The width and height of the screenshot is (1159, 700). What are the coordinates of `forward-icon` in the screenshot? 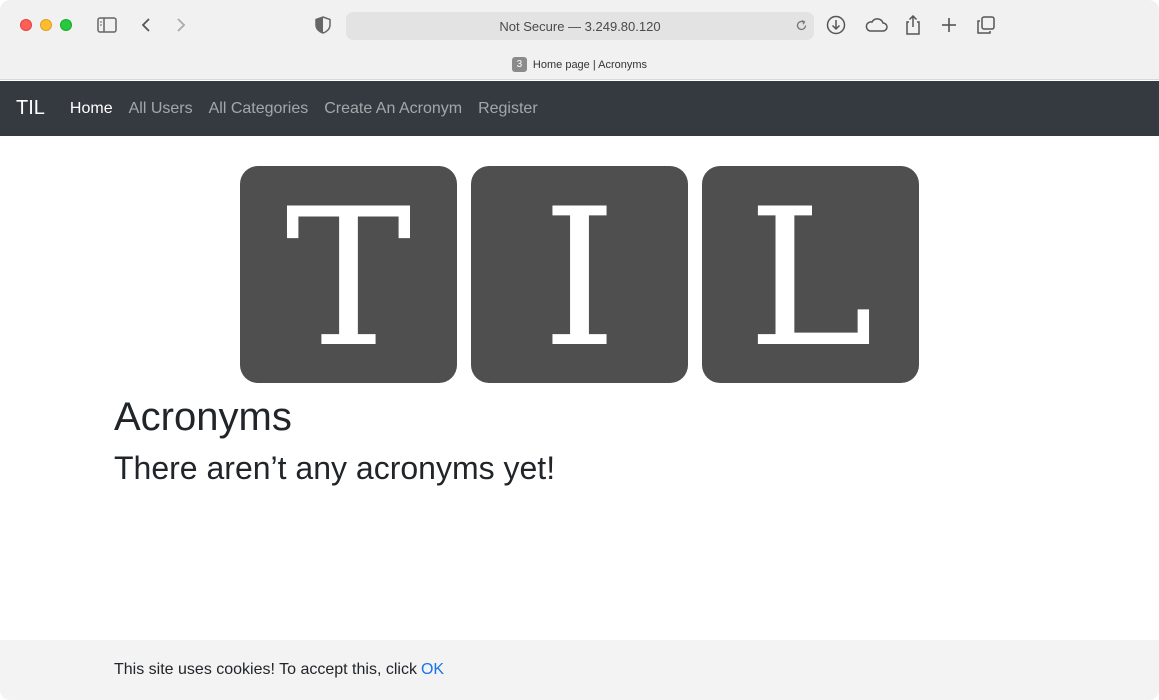 It's located at (181, 25).